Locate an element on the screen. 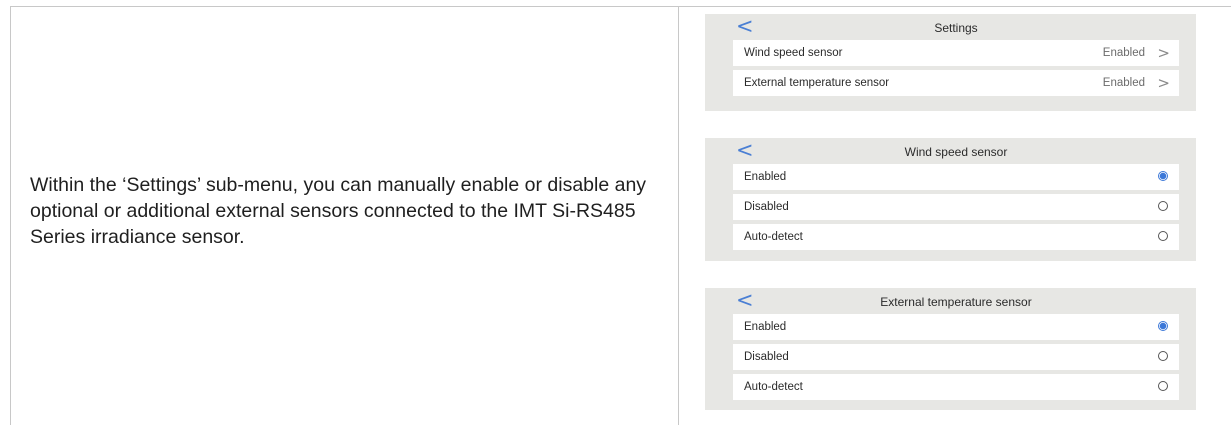  table-top-border is located at coordinates (620, 6).